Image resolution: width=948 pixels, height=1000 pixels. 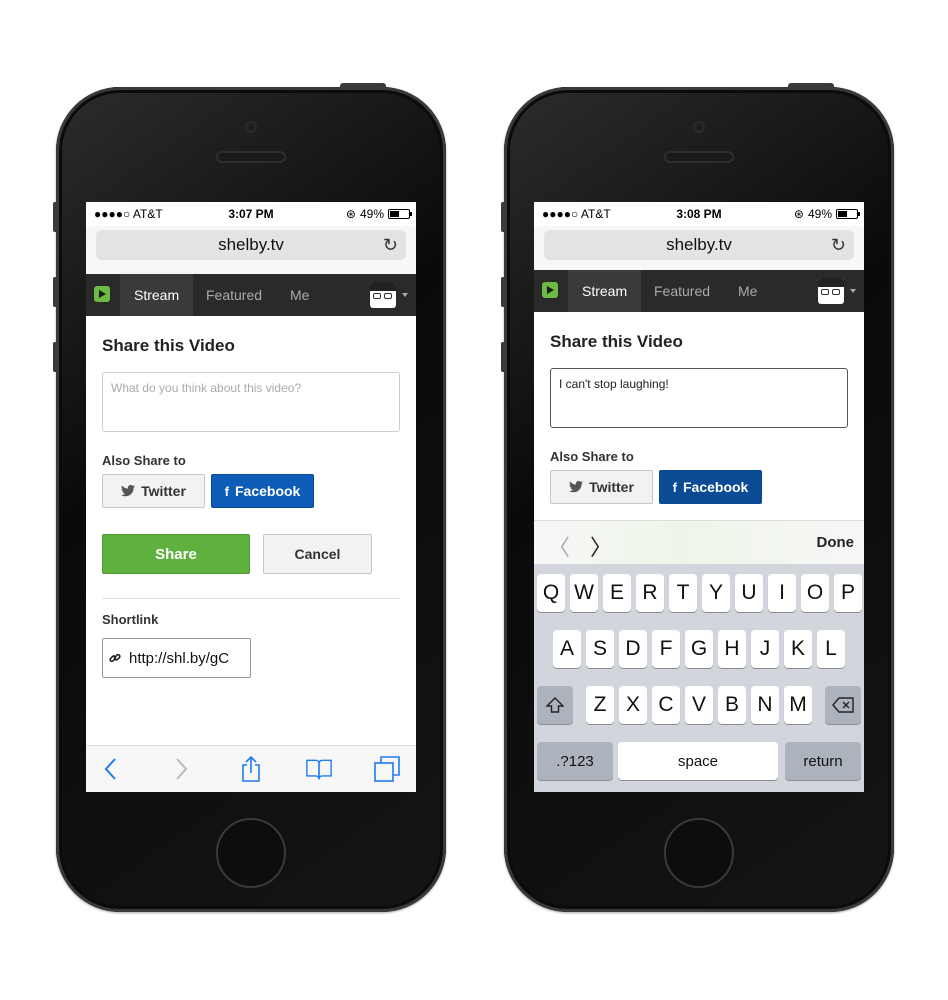 What do you see at coordinates (567, 649) in the screenshot?
I see `key-a: A` at bounding box center [567, 649].